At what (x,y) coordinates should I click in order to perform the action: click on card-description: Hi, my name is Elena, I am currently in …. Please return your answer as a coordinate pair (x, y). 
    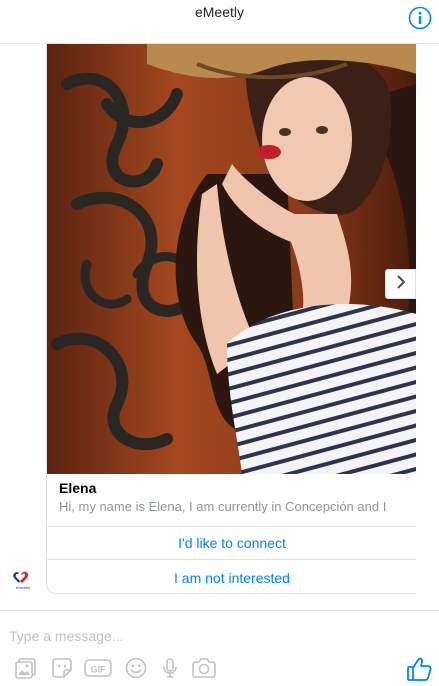
    Looking at the image, I should click on (223, 506).